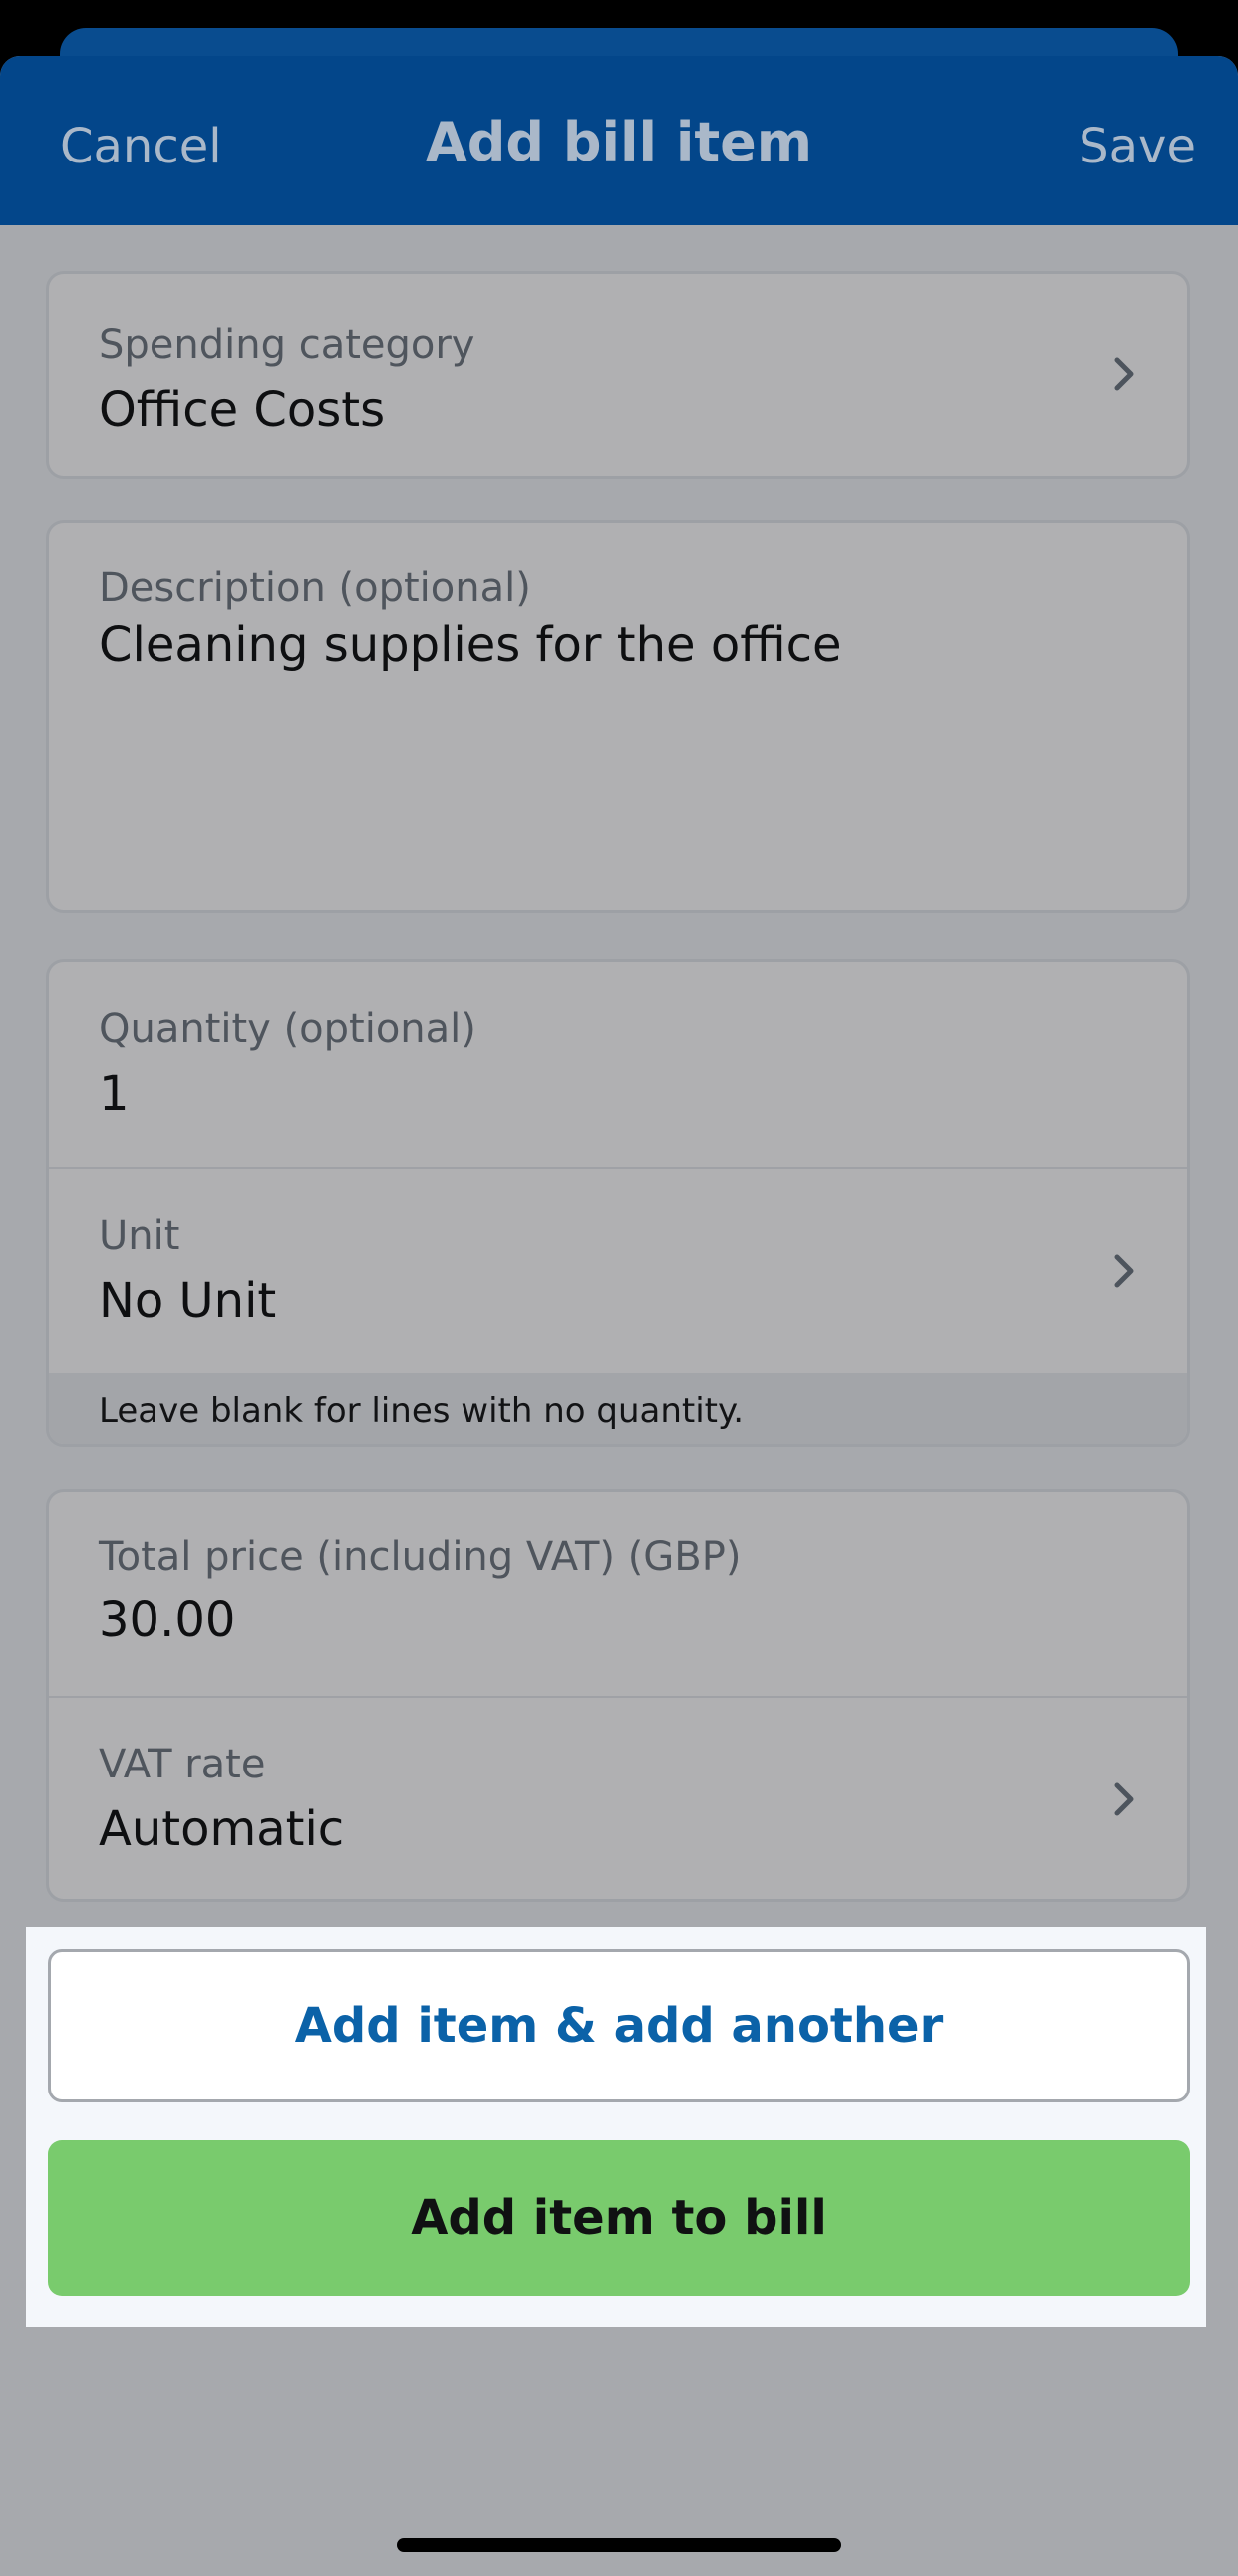 The width and height of the screenshot is (1238, 2576). Describe the element at coordinates (287, 345) in the screenshot. I see `spending-category-label: Spending category` at that location.